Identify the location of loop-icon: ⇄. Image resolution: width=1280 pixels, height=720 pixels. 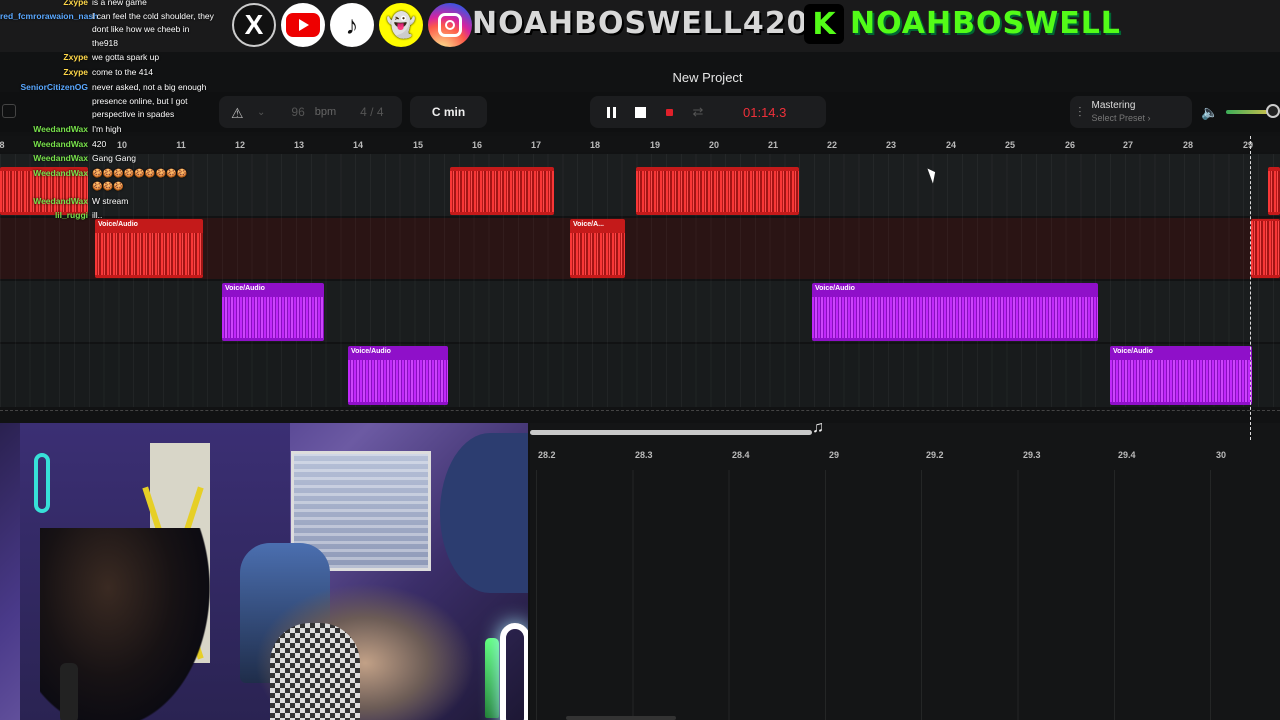
(698, 112).